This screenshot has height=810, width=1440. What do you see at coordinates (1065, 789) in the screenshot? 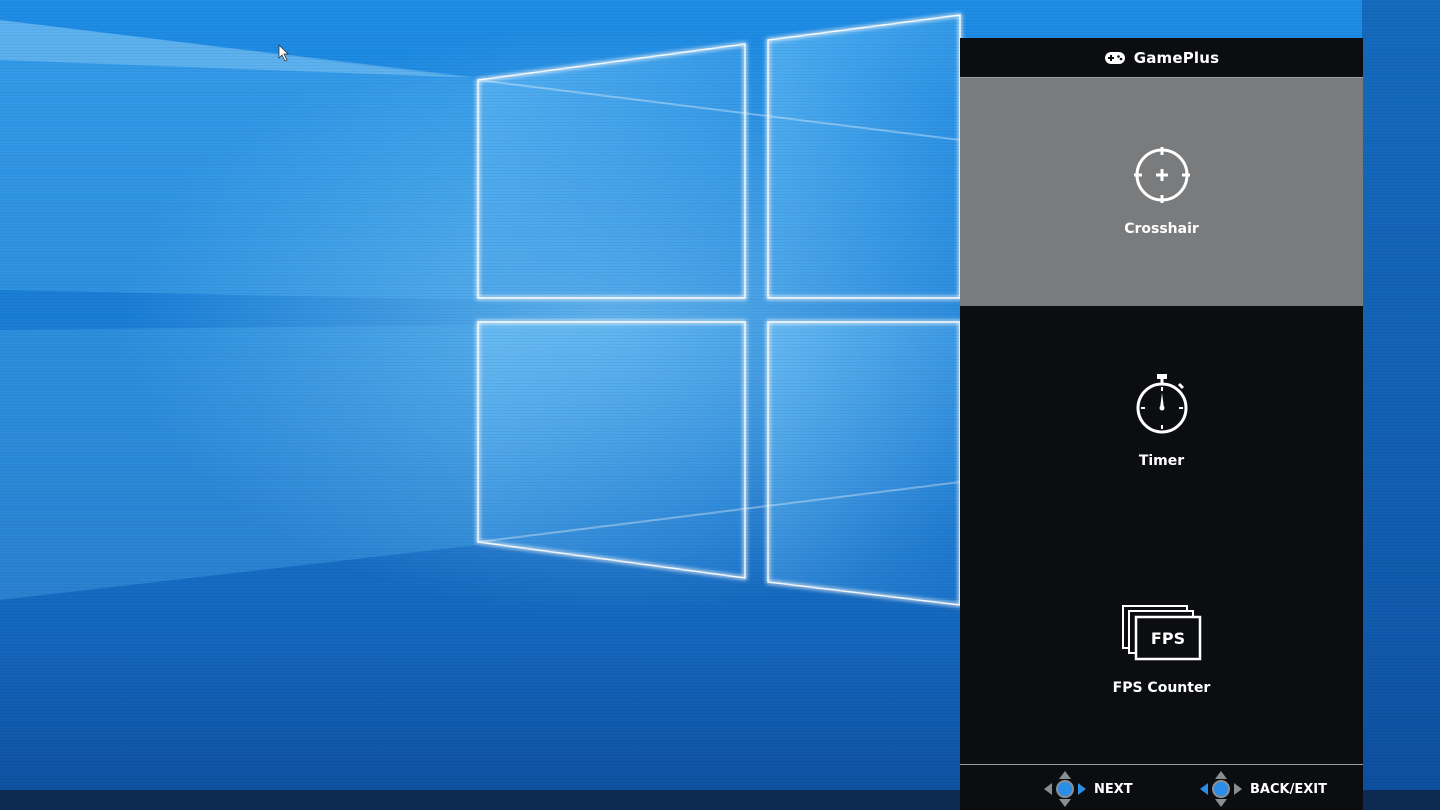
I see `joystick-next-icon` at bounding box center [1065, 789].